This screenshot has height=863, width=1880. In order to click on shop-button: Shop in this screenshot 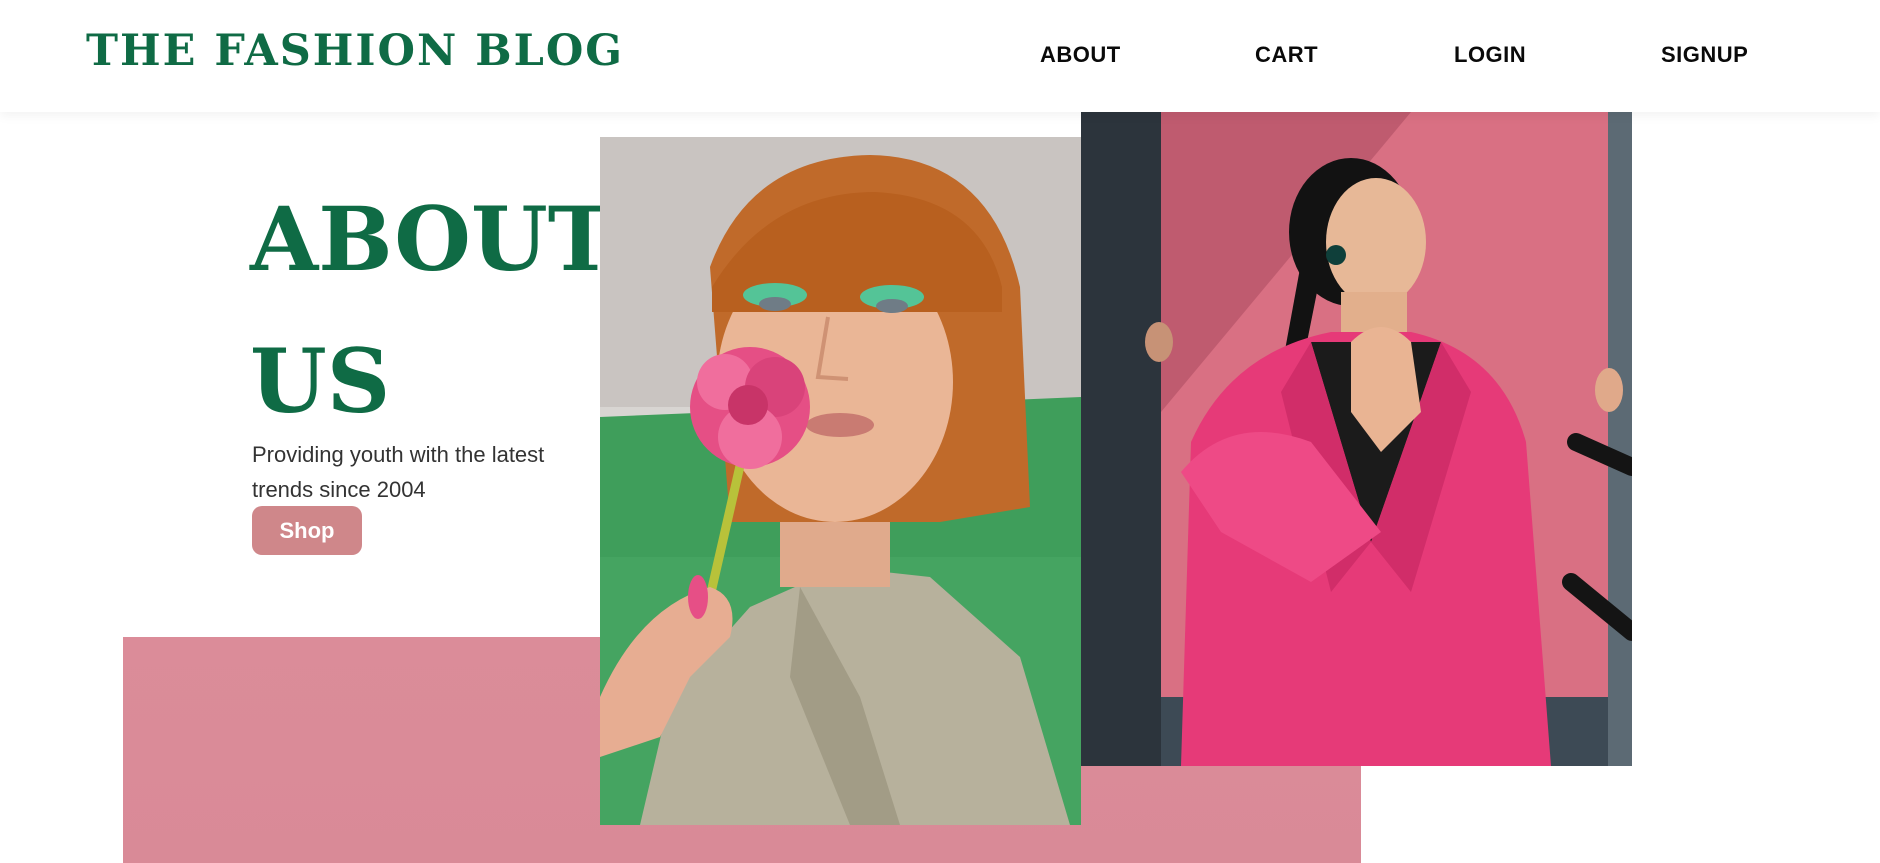, I will do `click(307, 530)`.